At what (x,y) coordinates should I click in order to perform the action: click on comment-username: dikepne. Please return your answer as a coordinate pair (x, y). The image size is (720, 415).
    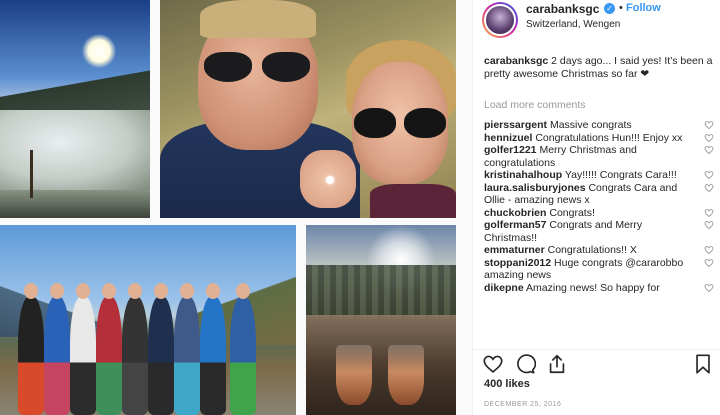
    Looking at the image, I should click on (504, 288).